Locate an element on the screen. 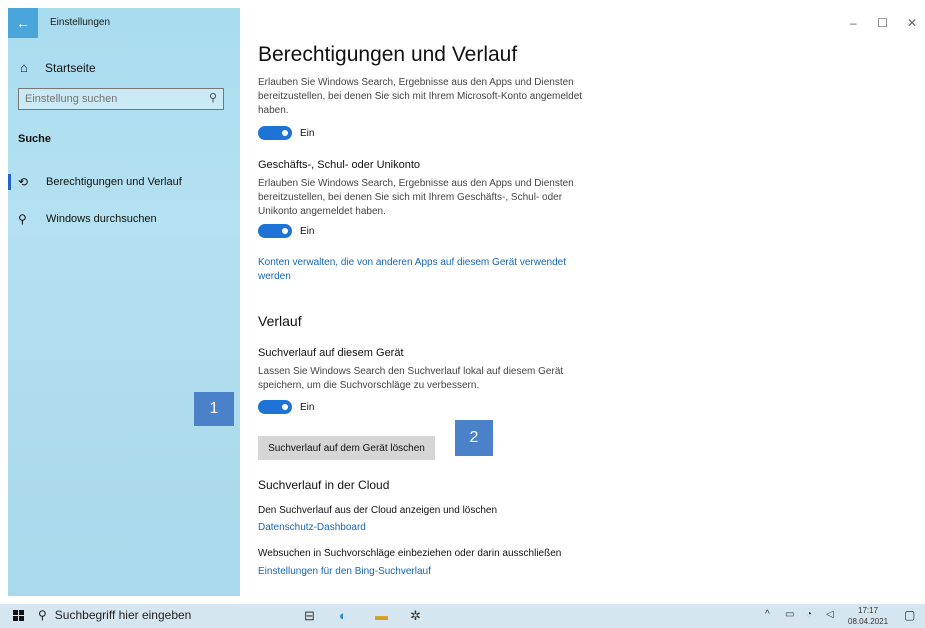 The width and height of the screenshot is (925, 628). device-history-toggle: Ein is located at coordinates (286, 407).